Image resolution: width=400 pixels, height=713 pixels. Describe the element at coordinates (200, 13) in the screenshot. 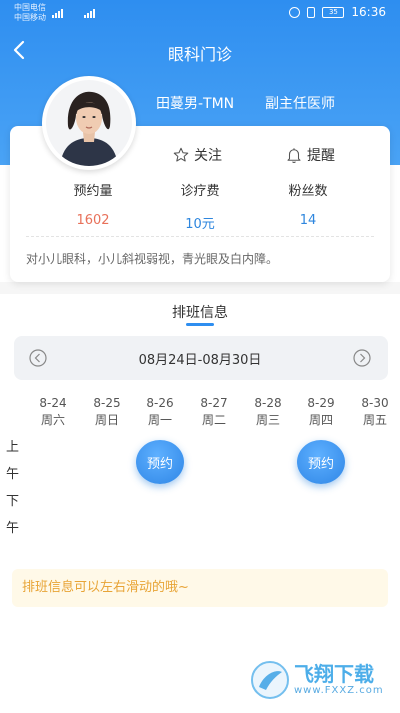

I see `status-bar: 中国电信 中国移动 35 16:36` at that location.